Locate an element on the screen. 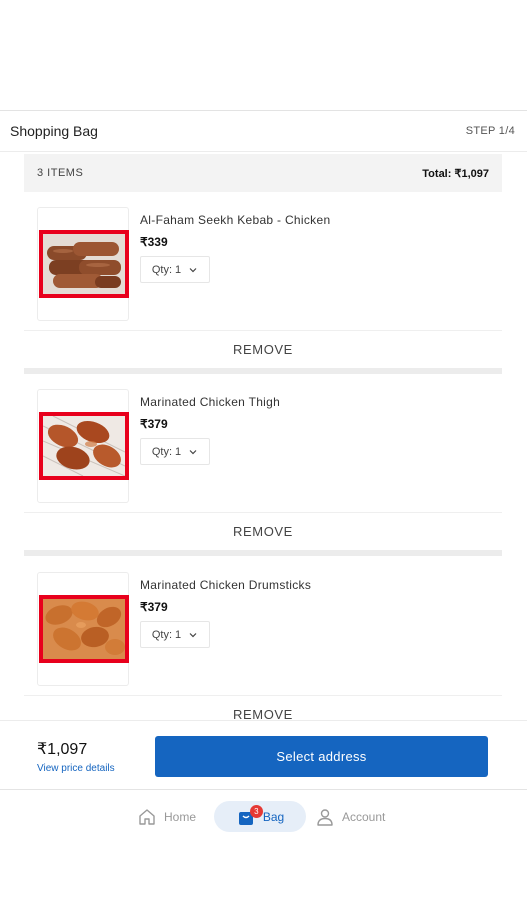  nav-home: Home is located at coordinates (166, 816).